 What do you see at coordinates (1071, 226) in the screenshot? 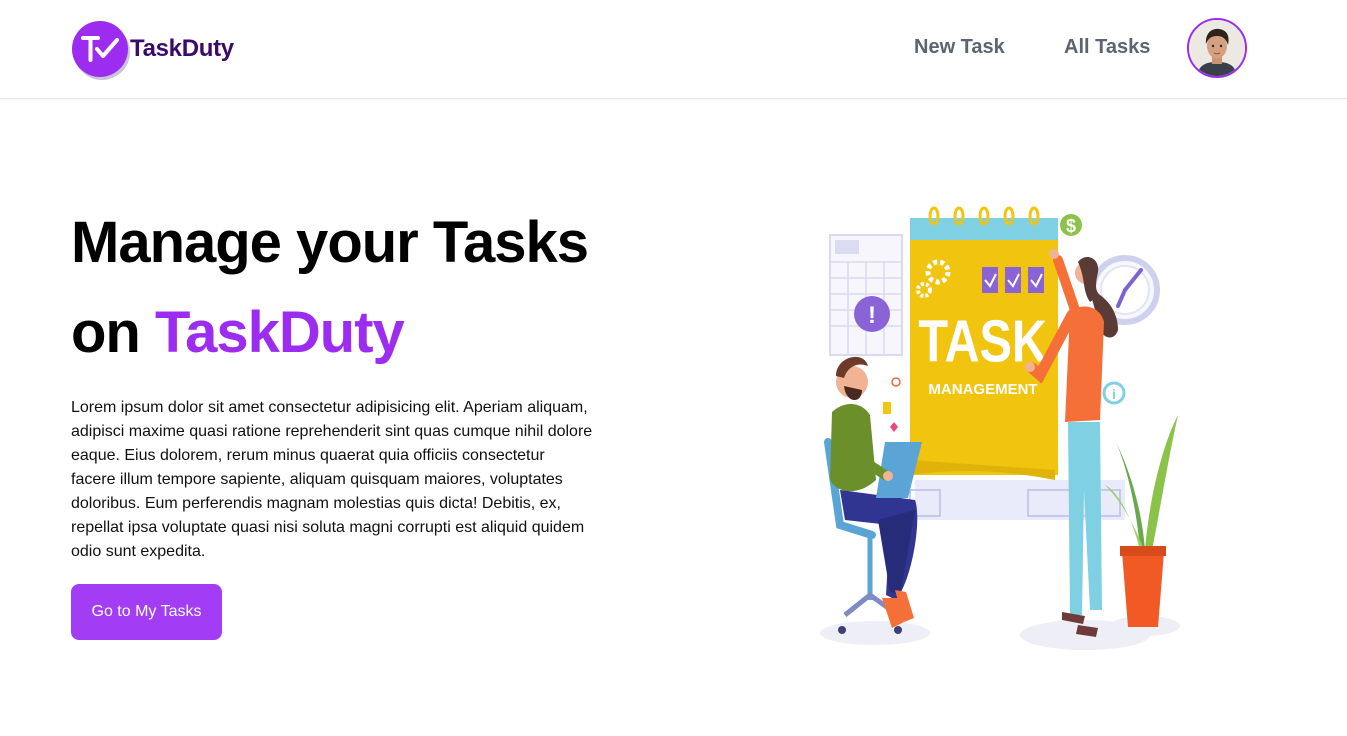
I see `dollar-badge-text: $` at bounding box center [1071, 226].